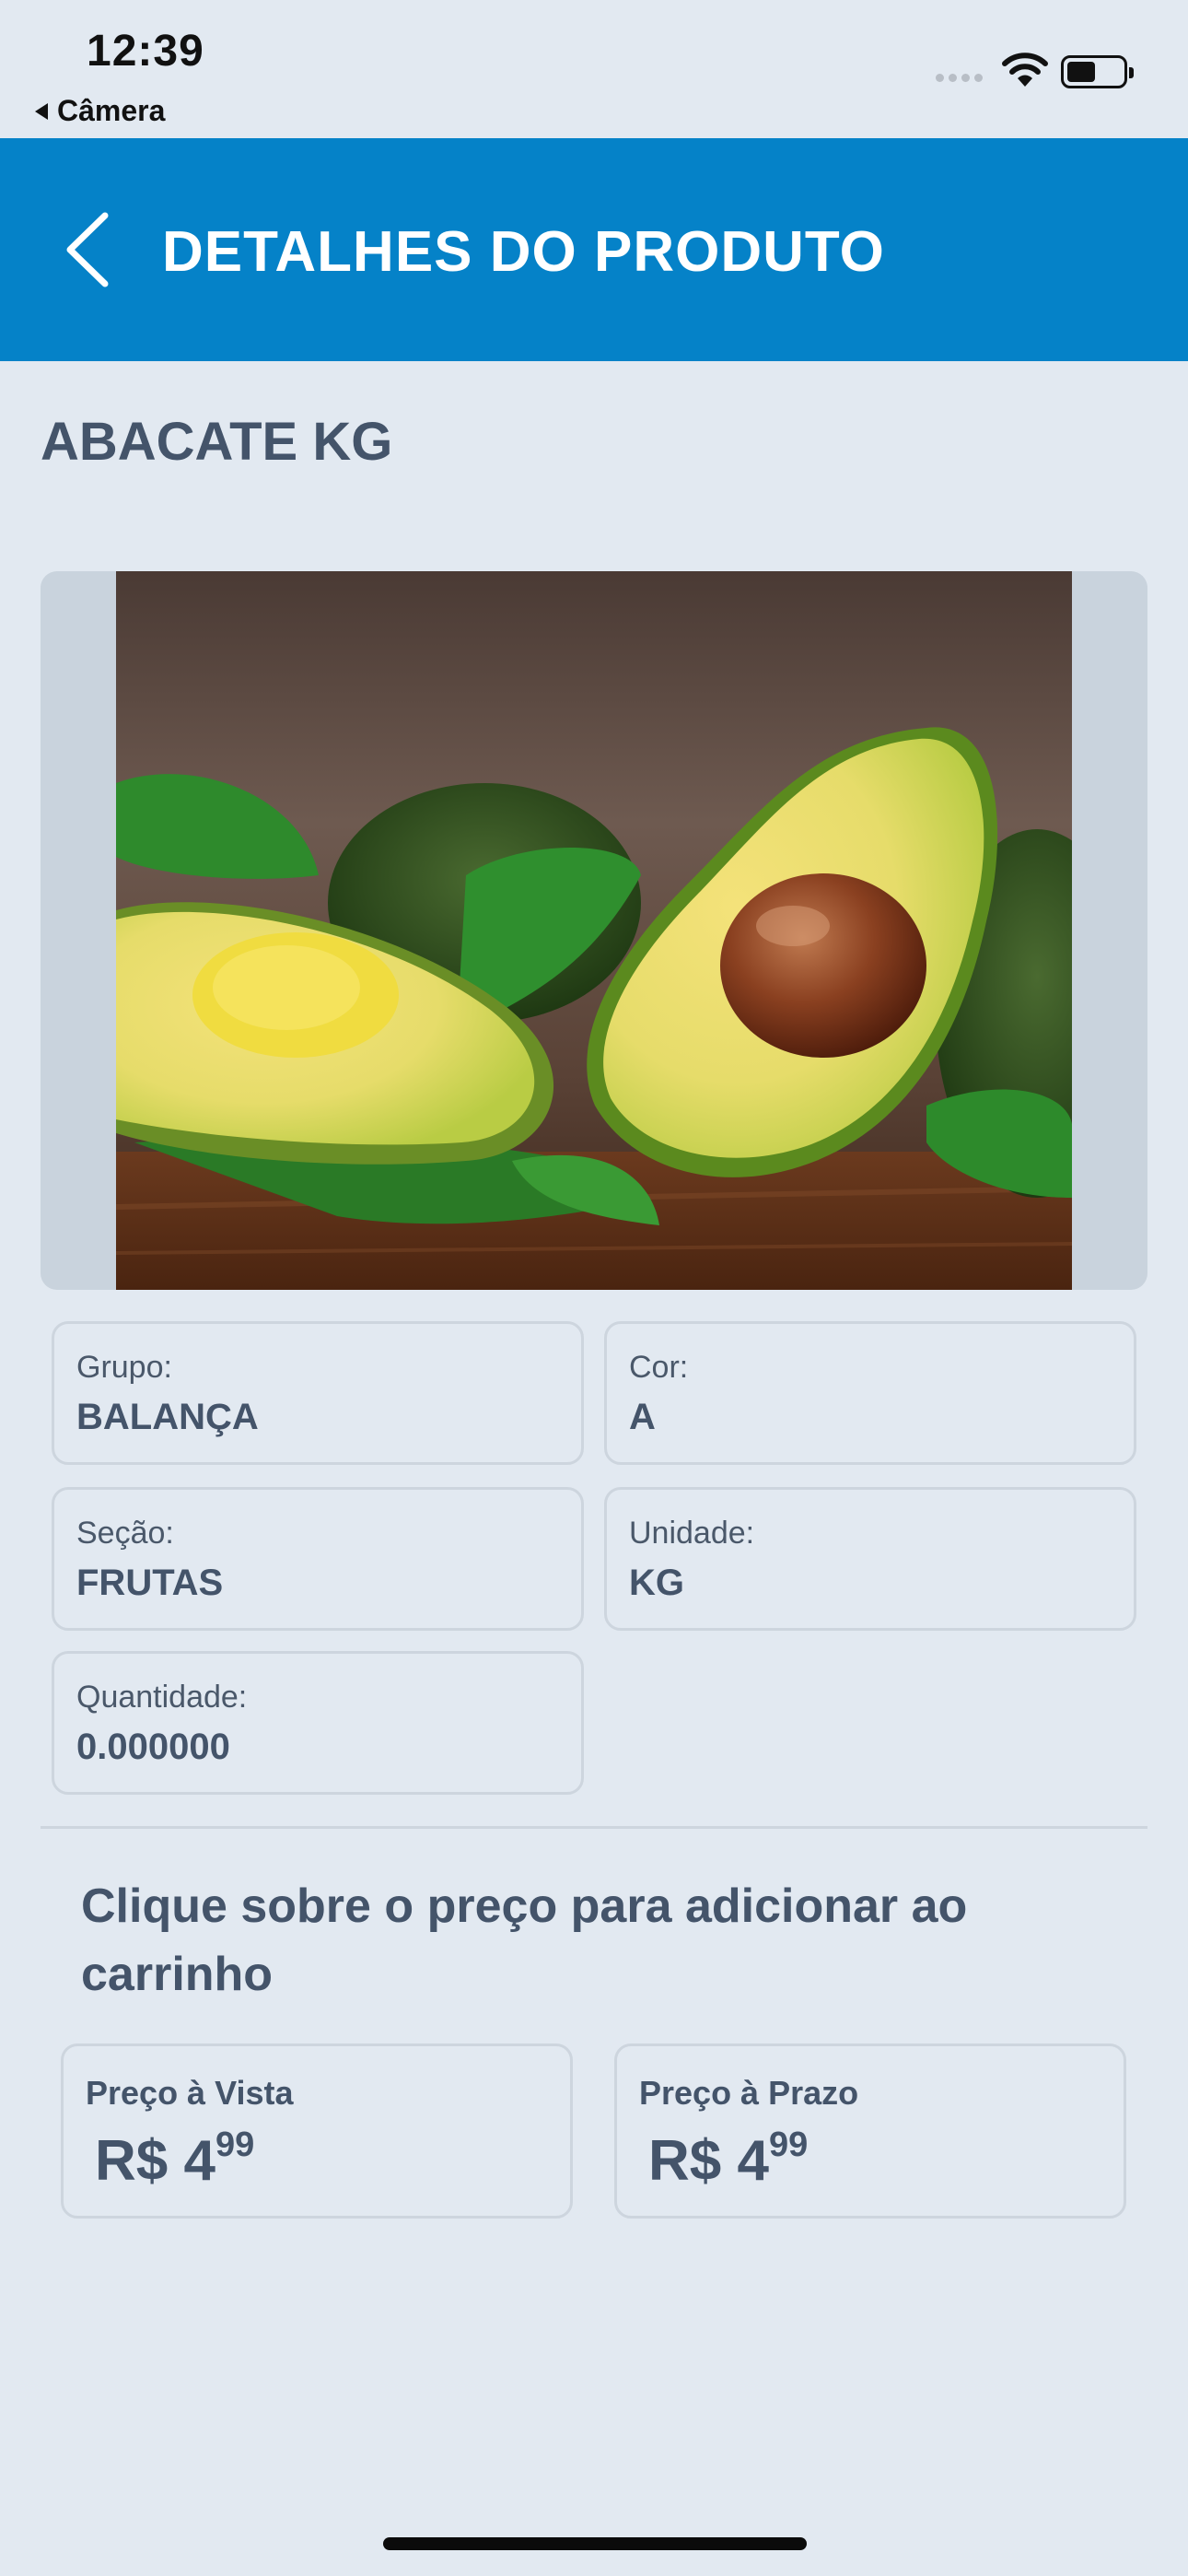 Image resolution: width=1188 pixels, height=2576 pixels. Describe the element at coordinates (317, 2131) in the screenshot. I see `price-vista-button: Preço à Vista R$ 499` at that location.